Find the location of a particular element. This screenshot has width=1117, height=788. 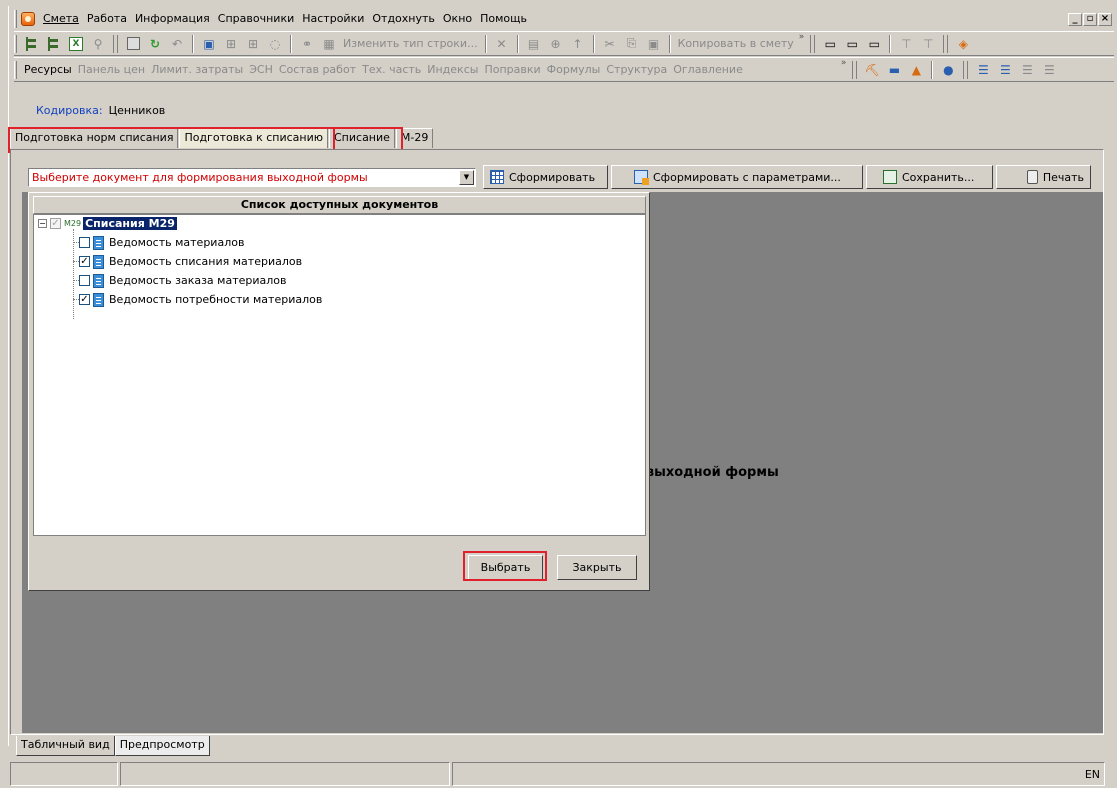

indent-icon: ☰ is located at coordinates (983, 70).